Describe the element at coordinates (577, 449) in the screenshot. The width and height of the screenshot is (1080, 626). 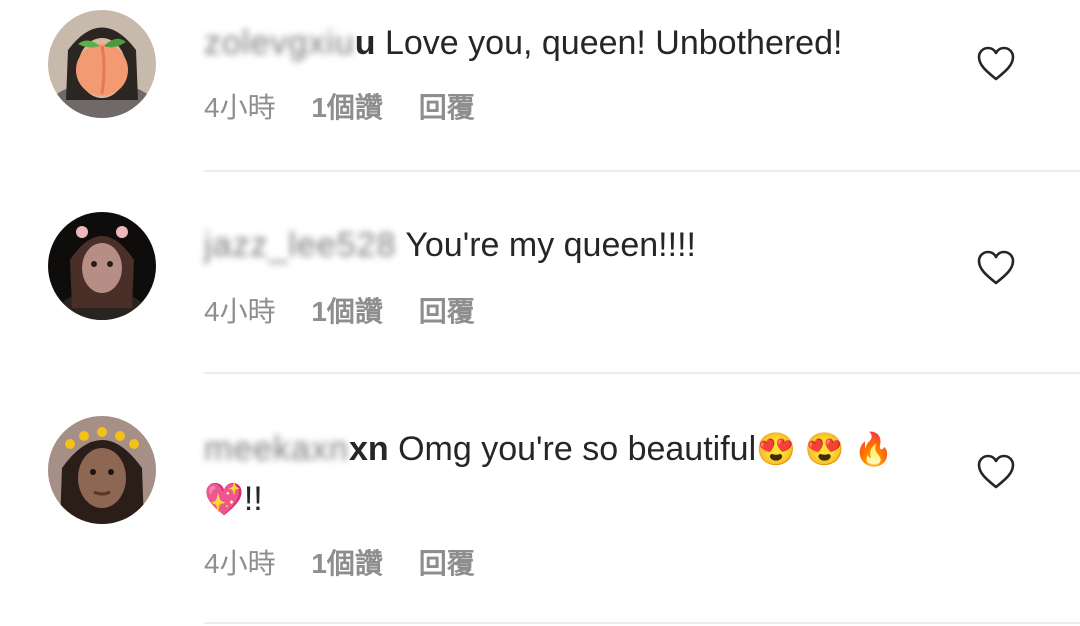
I see `comment-body: Omg you're so beautiful` at that location.